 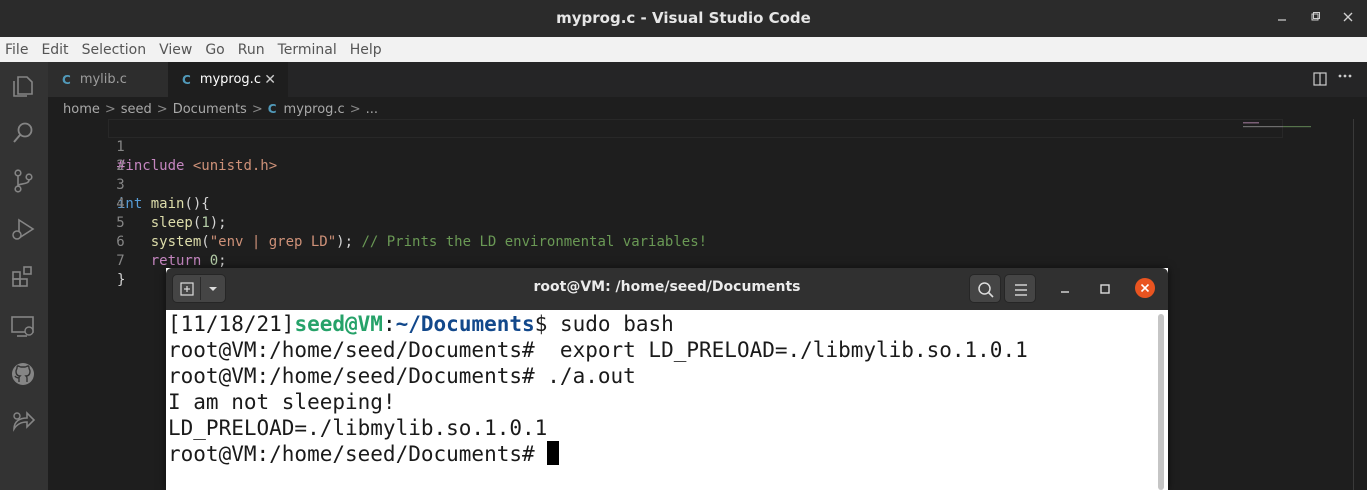 I want to click on line-number: 6, so click(x=120, y=242).